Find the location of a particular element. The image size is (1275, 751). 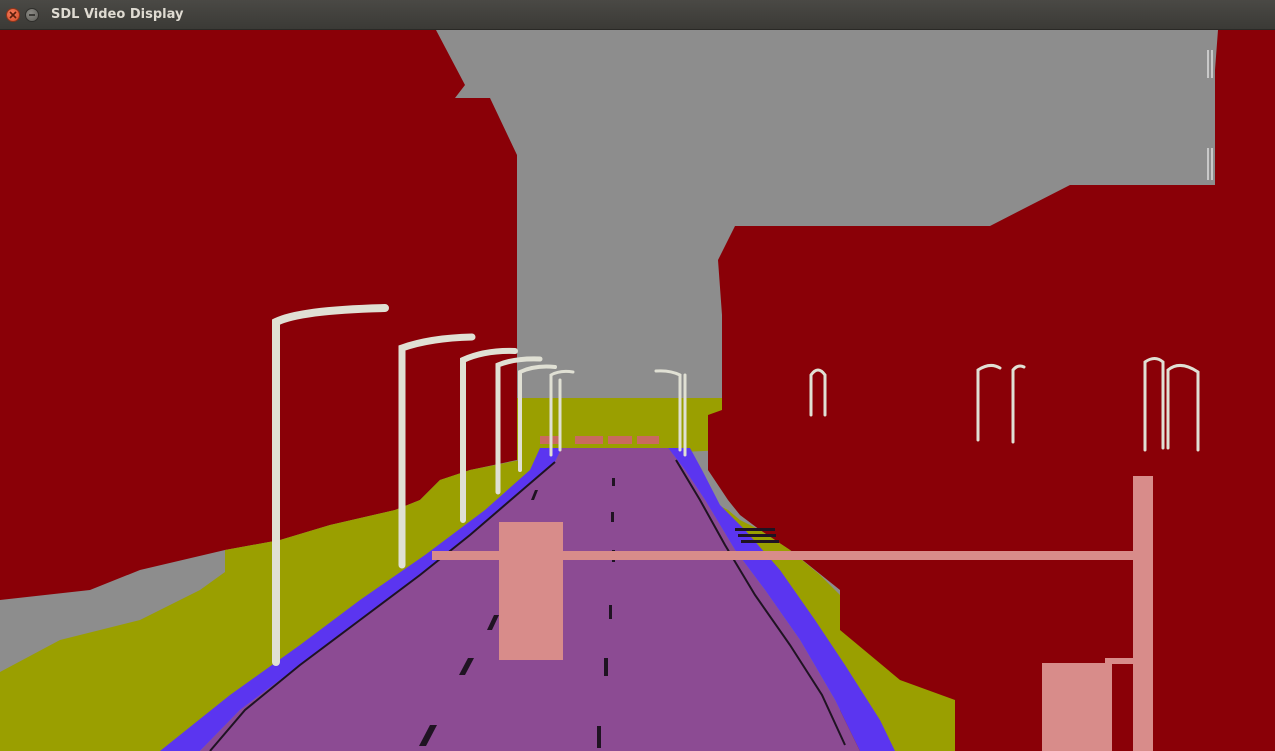

lower-right-sign is located at coordinates (1077, 707).